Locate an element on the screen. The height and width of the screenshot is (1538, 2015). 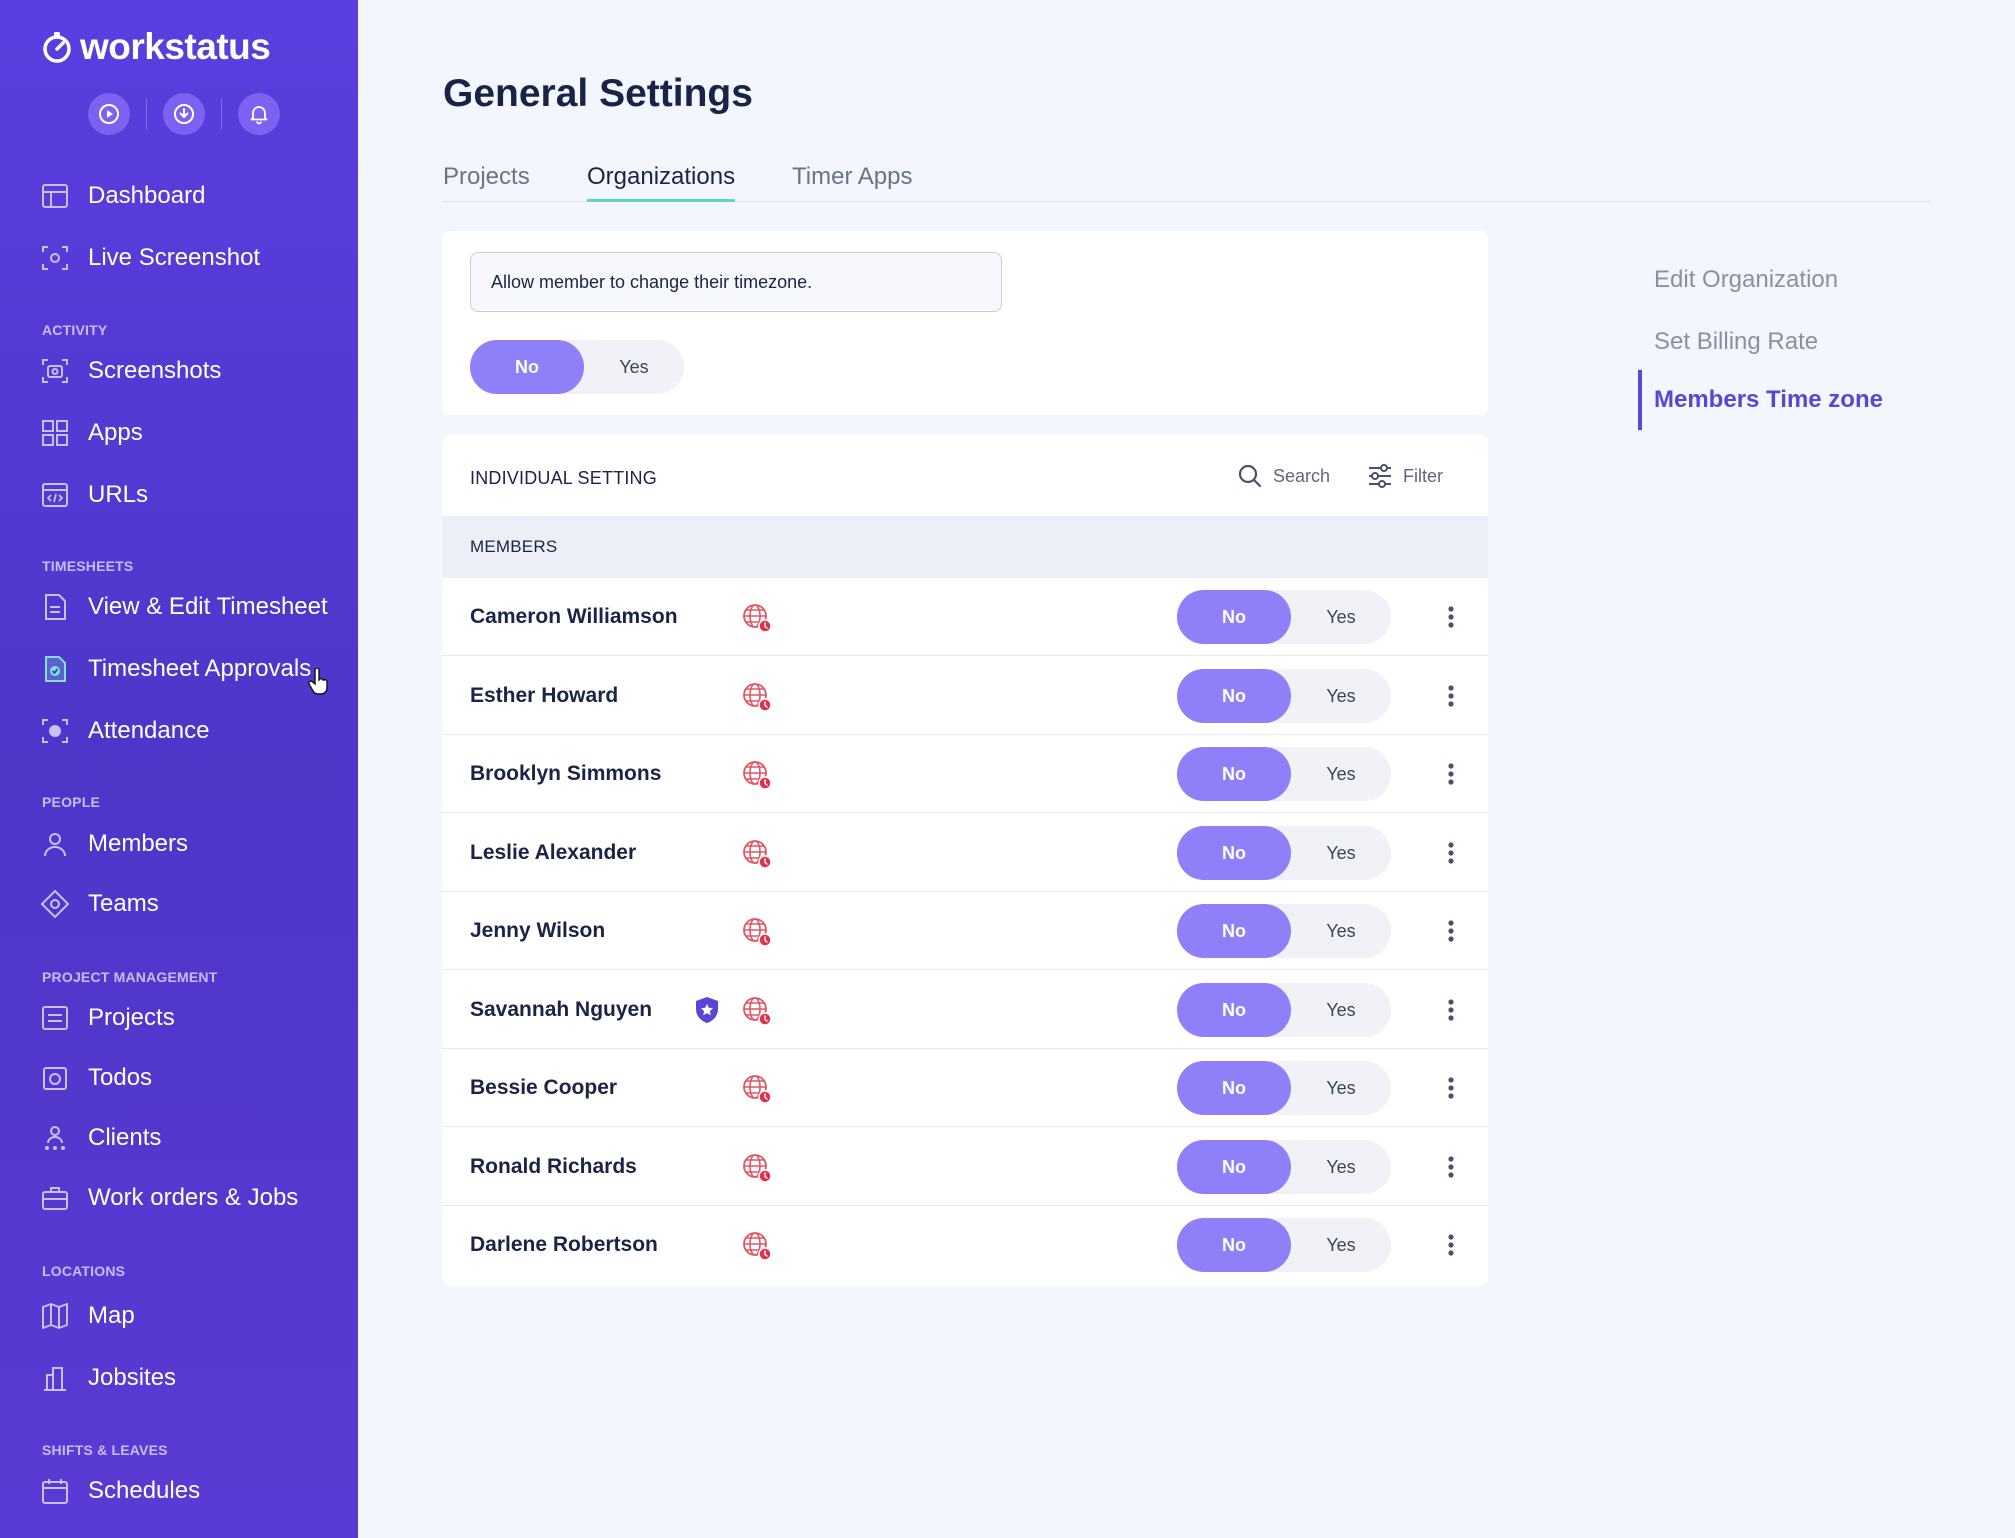
subnav-edit-organization: Edit Organization is located at coordinates (1738, 280).